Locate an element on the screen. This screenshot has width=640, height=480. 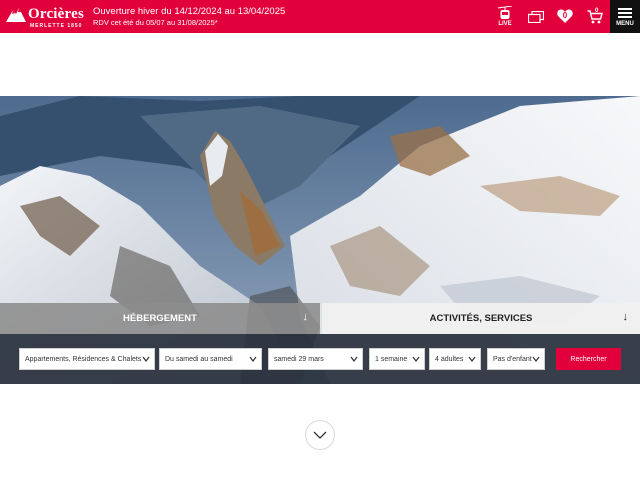
adults-value: 4 adultes is located at coordinates (449, 359).